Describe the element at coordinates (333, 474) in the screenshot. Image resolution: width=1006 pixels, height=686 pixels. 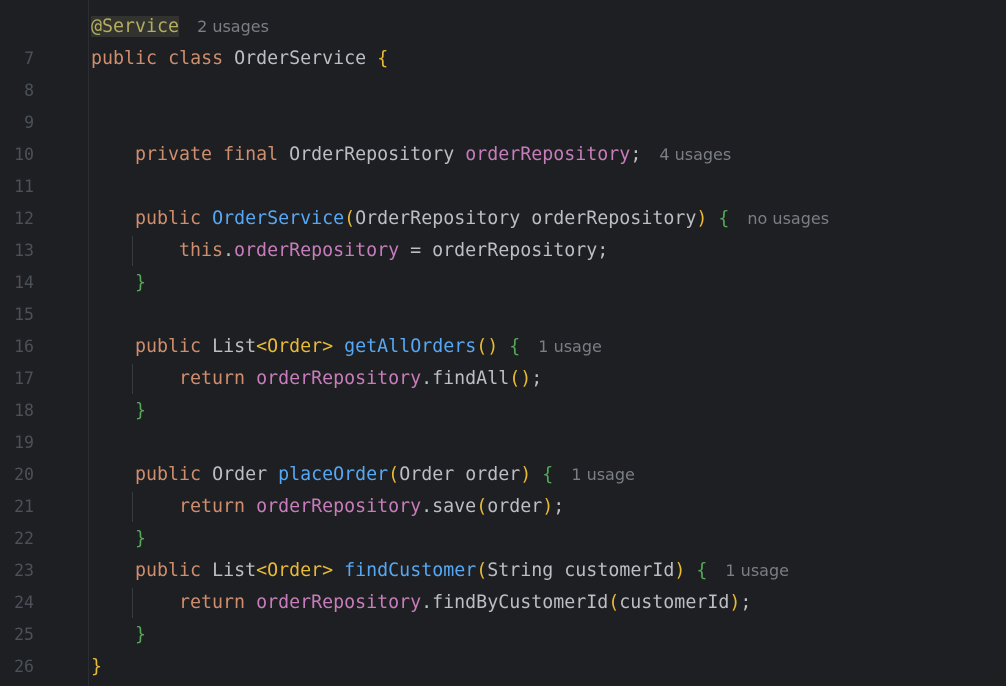
I see `method-name: placeOrder` at that location.